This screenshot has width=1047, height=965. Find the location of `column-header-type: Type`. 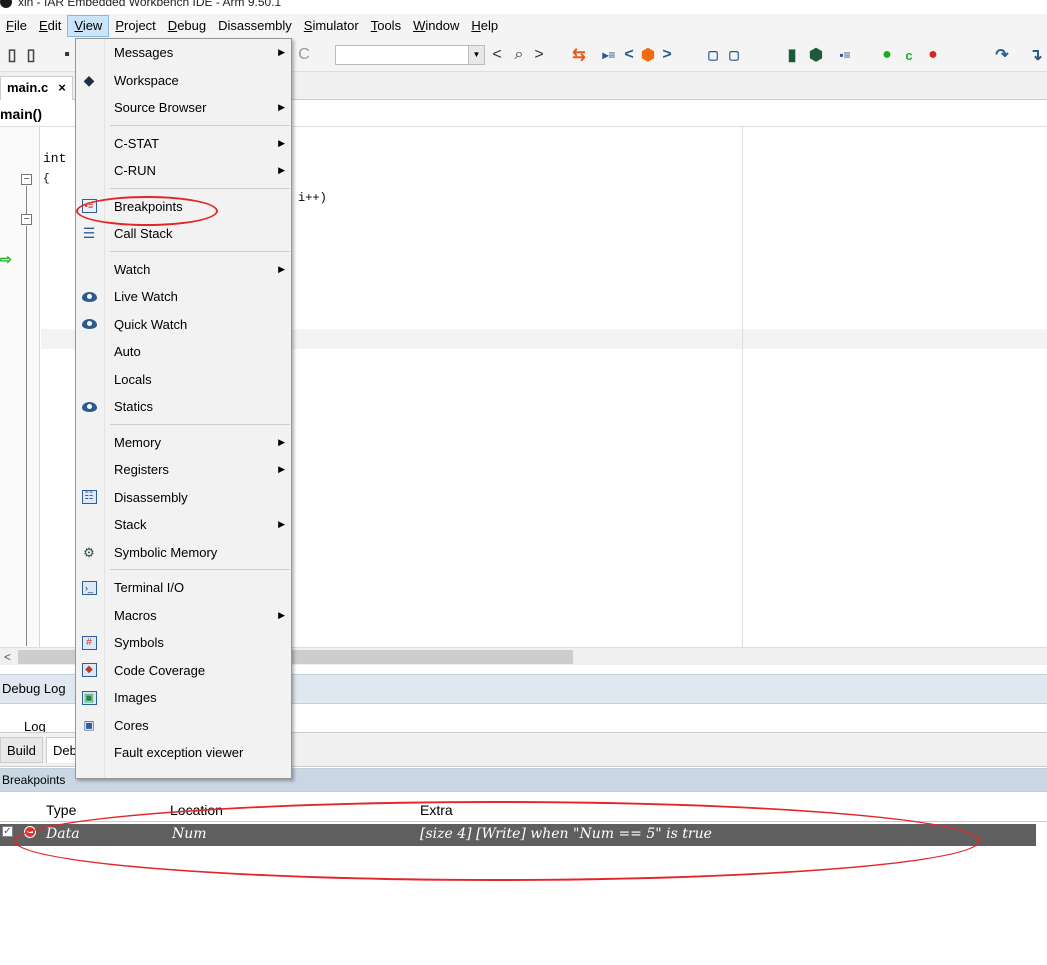

column-header-type: Type is located at coordinates (61, 810).